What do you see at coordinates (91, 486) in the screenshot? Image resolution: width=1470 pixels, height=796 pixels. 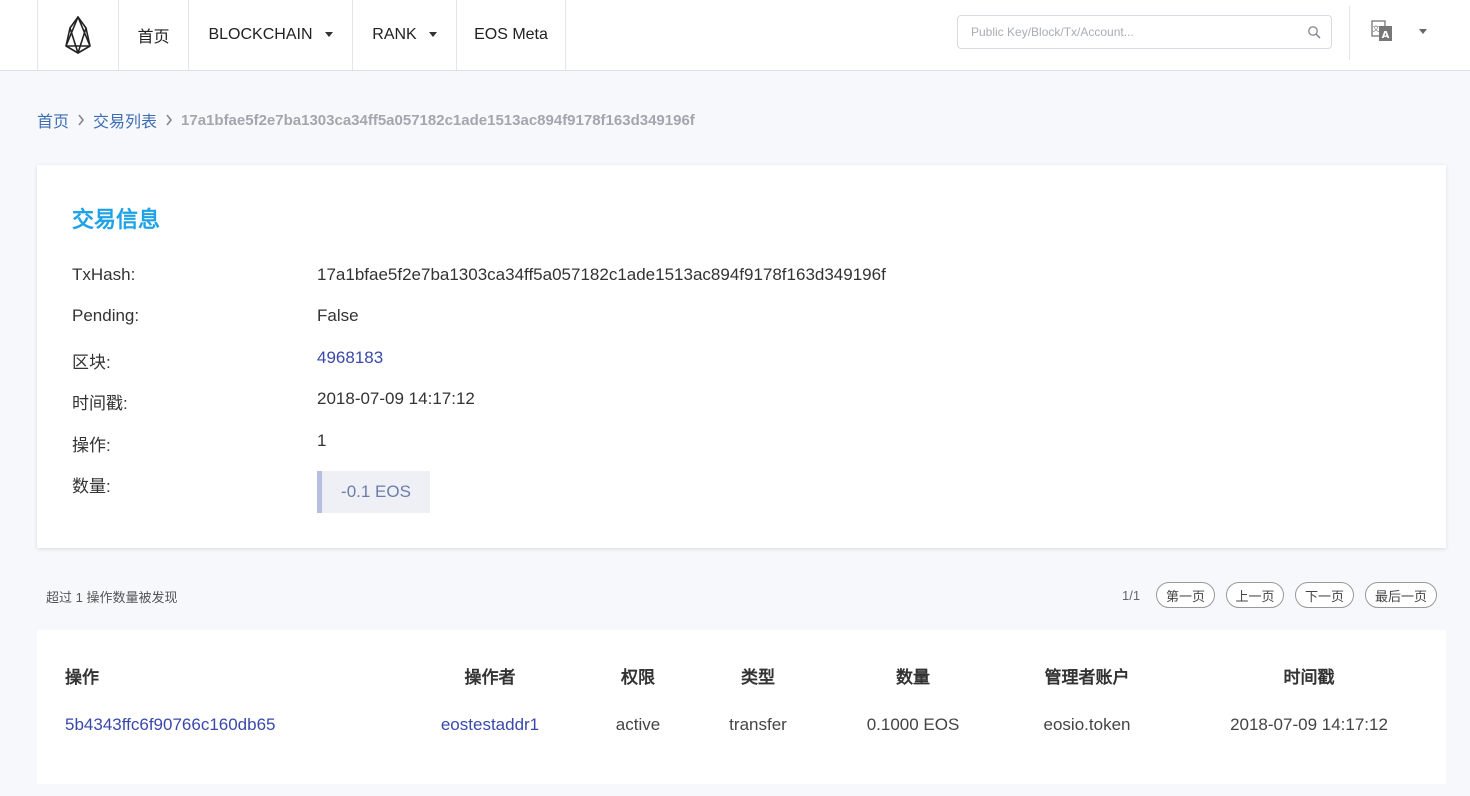 I see `amount-label: 数量:` at bounding box center [91, 486].